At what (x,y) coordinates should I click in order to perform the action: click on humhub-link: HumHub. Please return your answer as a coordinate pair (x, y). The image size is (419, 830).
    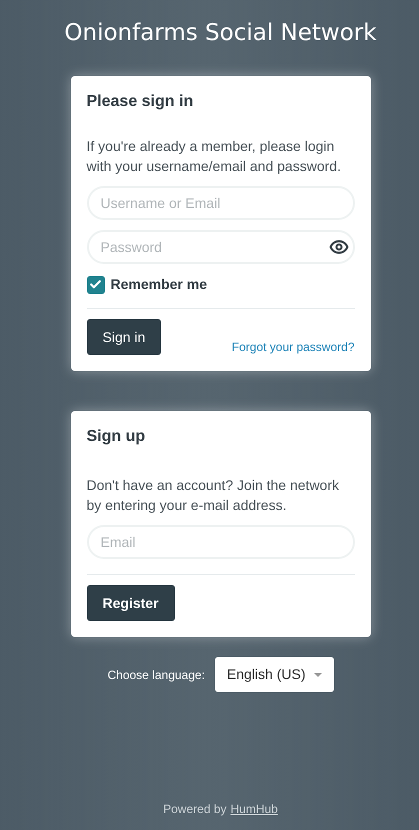
    Looking at the image, I should click on (254, 809).